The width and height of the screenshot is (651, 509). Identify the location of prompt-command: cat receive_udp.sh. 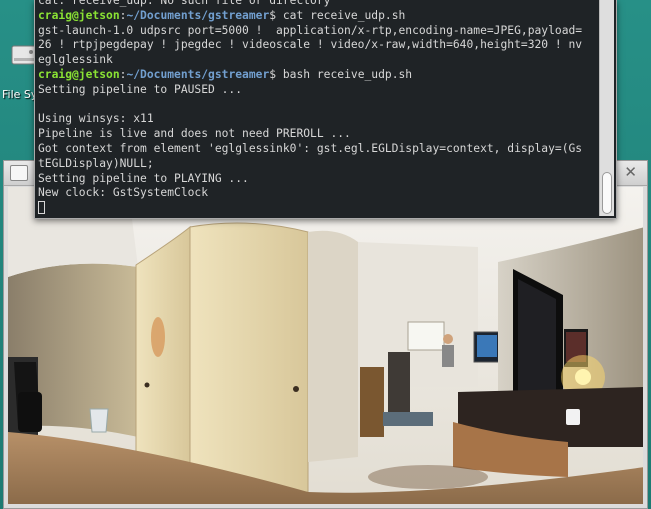
(341, 15).